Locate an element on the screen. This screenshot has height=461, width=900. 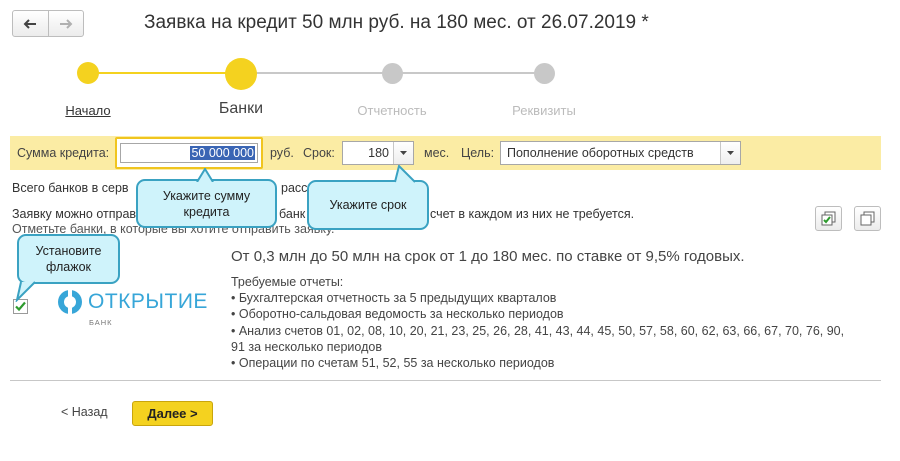
amount-field-highlight: 50 000 000 is located at coordinates (189, 153).